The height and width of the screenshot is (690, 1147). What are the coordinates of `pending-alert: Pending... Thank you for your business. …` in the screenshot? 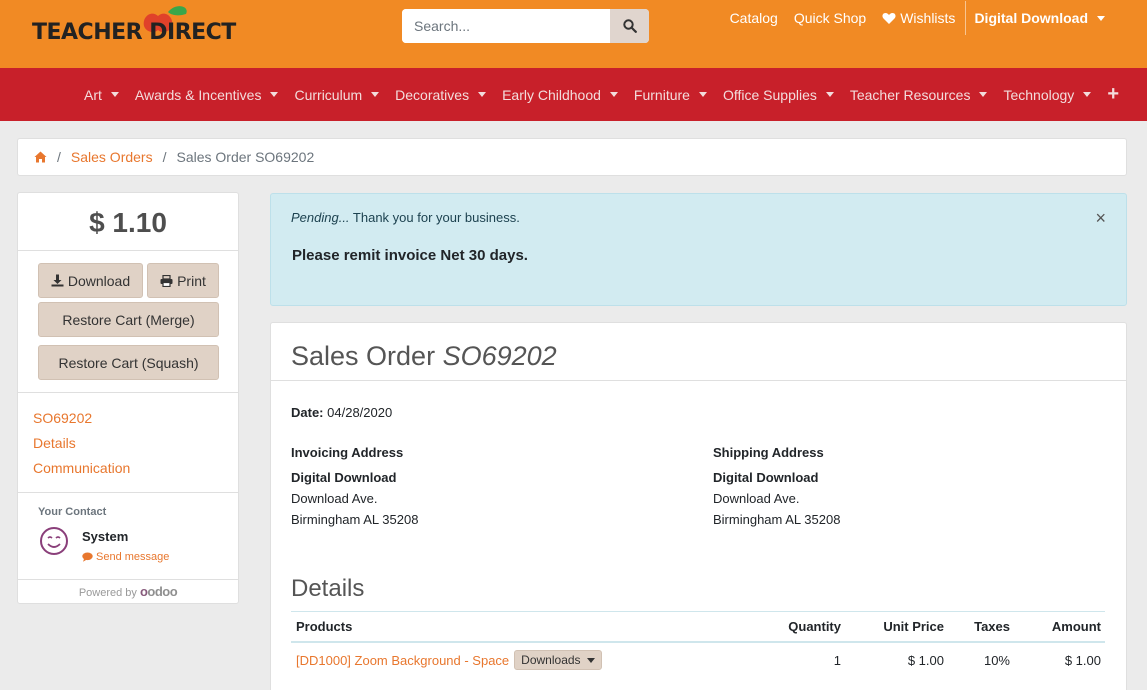 It's located at (698, 249).